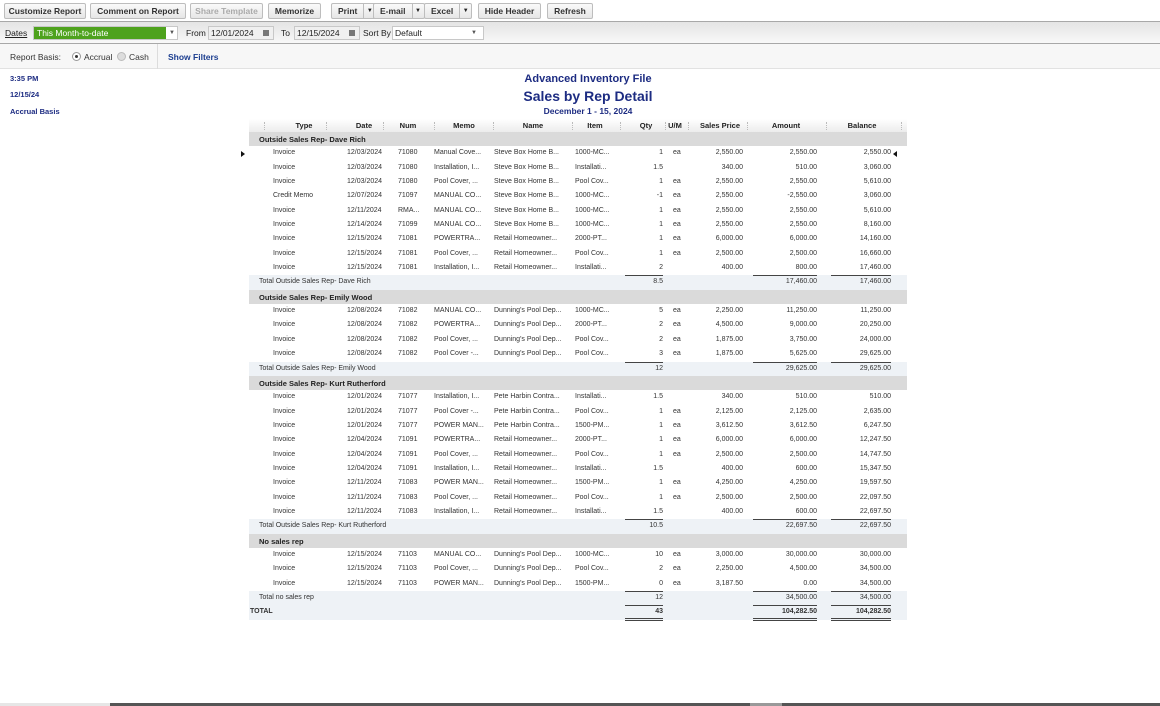 The width and height of the screenshot is (1160, 706). What do you see at coordinates (393, 11) in the screenshot?
I see `email-button: E-mail` at bounding box center [393, 11].